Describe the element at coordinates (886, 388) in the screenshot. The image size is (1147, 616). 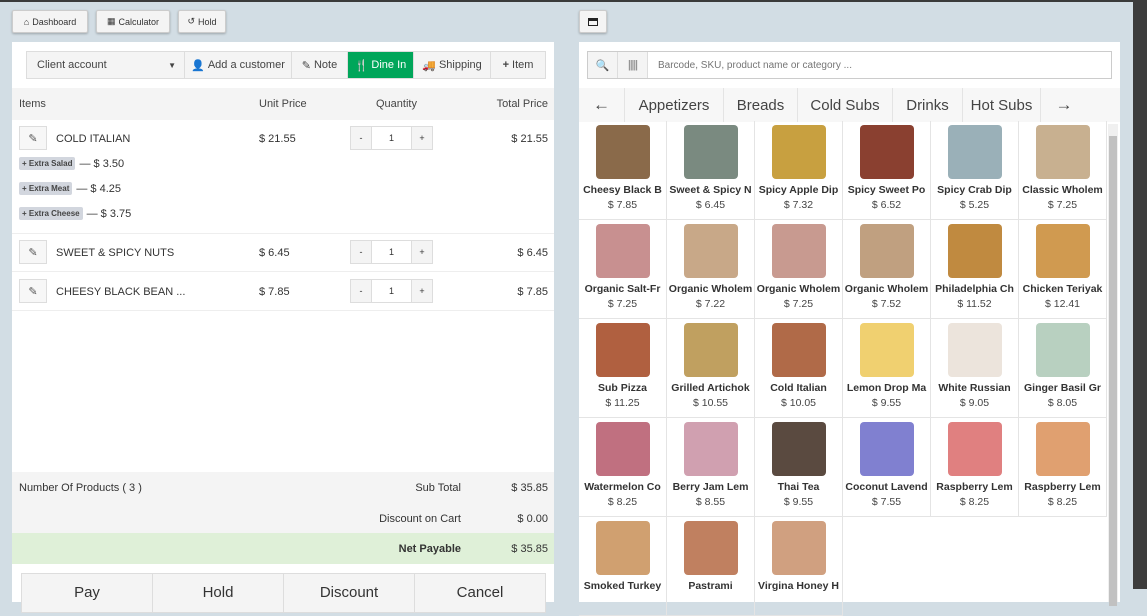
I see `product-name: Lemon Drop Ma` at that location.